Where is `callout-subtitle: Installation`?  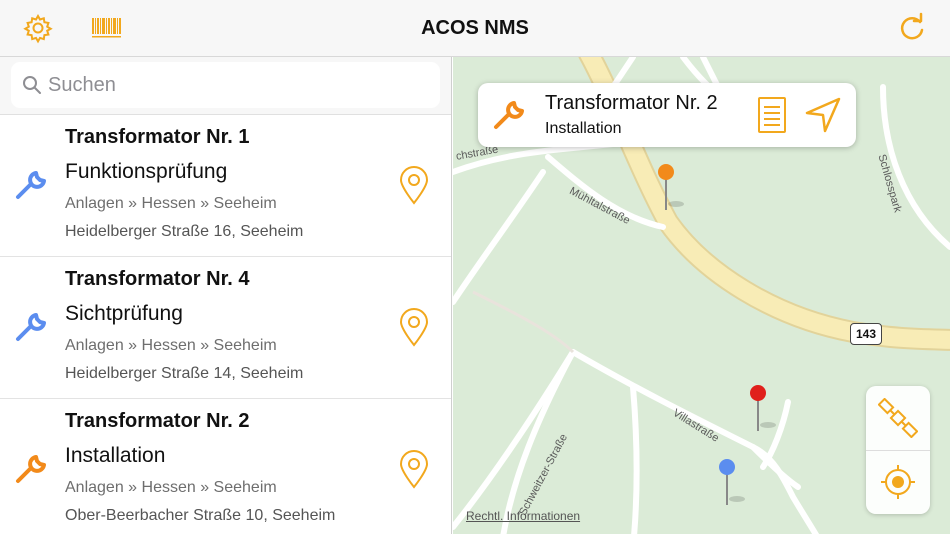
callout-subtitle: Installation is located at coordinates (583, 128).